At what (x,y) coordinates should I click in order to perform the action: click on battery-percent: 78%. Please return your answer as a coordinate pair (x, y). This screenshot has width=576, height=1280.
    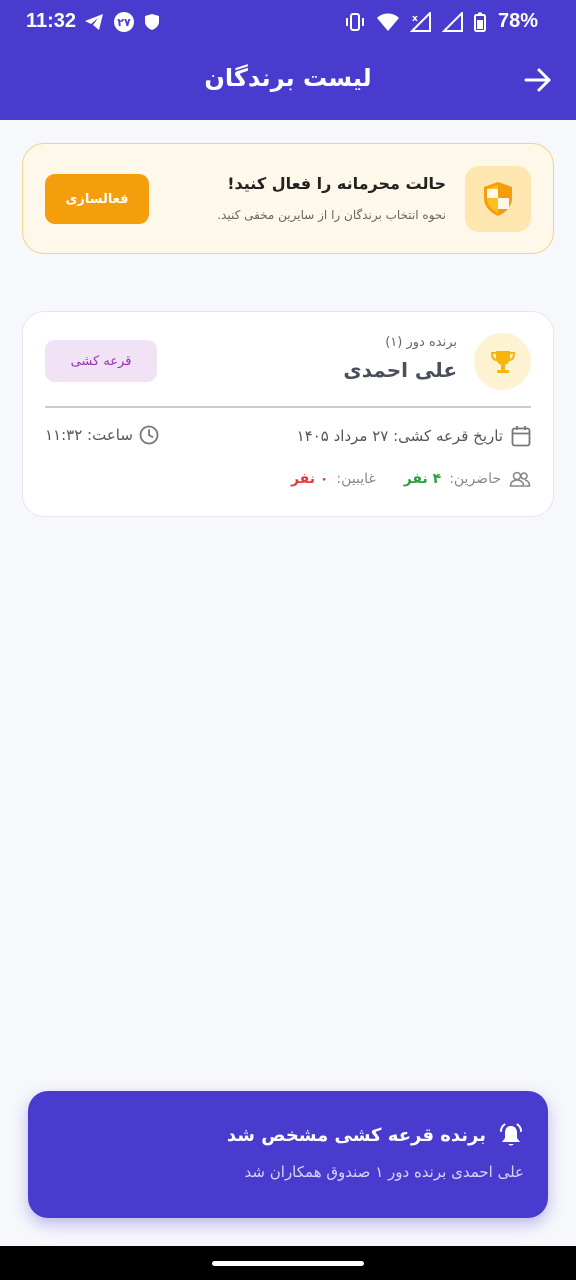
    Looking at the image, I should click on (517, 21).